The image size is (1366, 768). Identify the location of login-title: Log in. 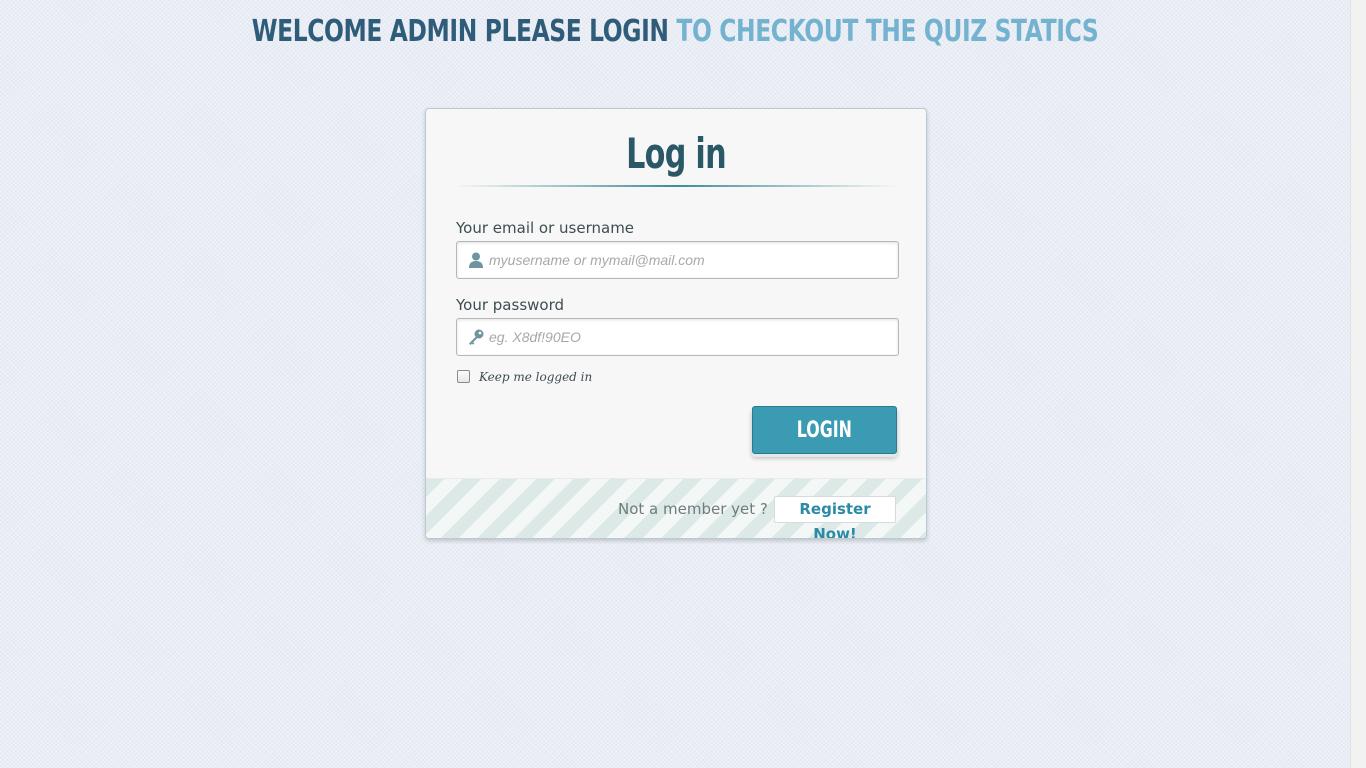
(676, 153).